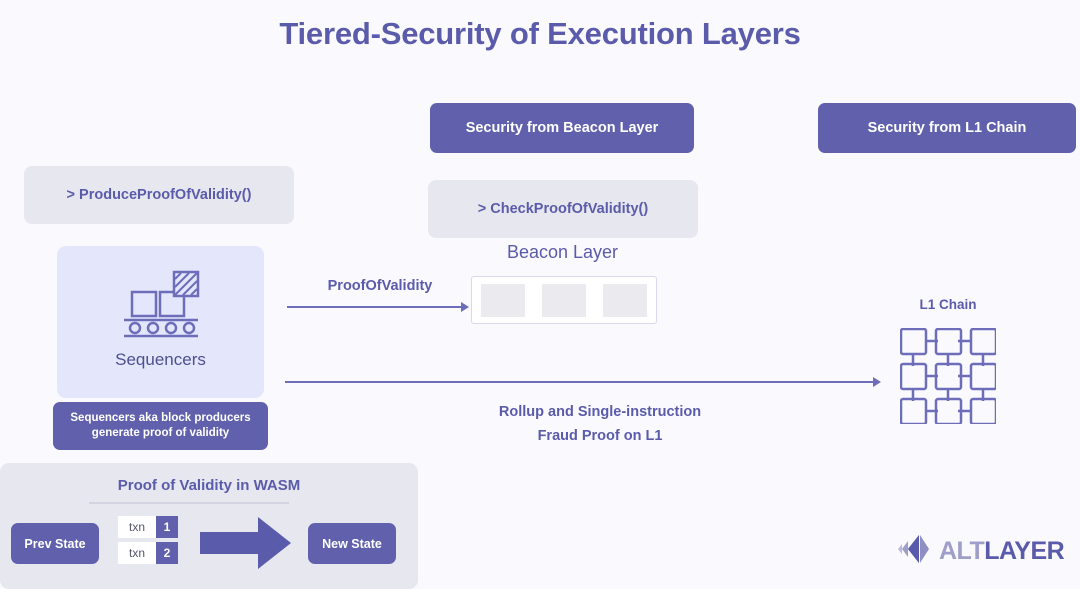  What do you see at coordinates (167, 553) in the screenshot?
I see `txn-number-badge: 2` at bounding box center [167, 553].